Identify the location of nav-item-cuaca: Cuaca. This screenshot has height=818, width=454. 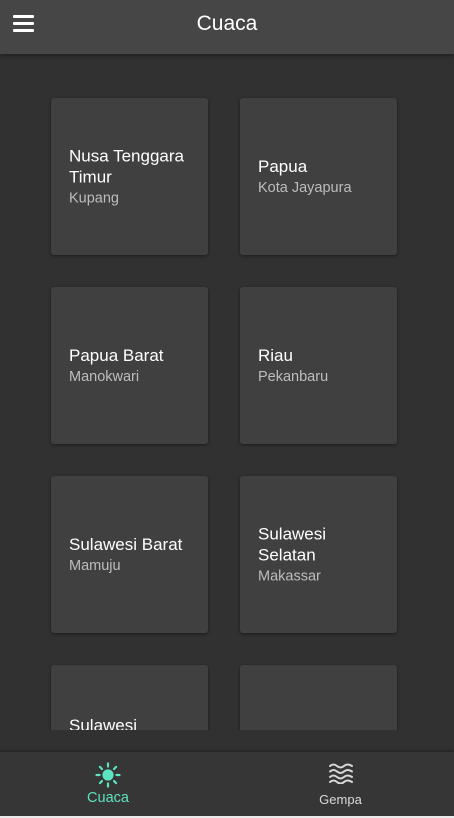
(108, 784).